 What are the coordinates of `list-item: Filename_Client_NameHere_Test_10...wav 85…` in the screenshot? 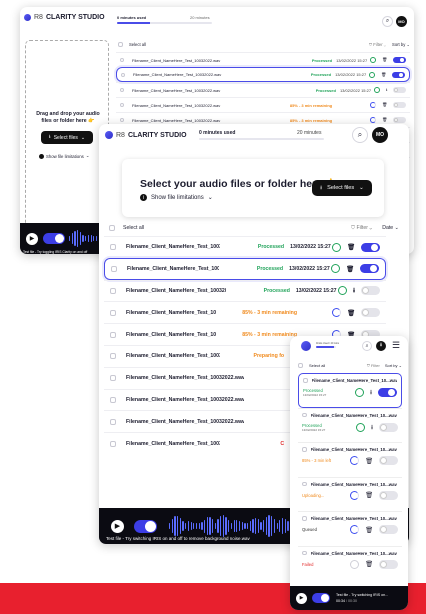 It's located at (350, 459).